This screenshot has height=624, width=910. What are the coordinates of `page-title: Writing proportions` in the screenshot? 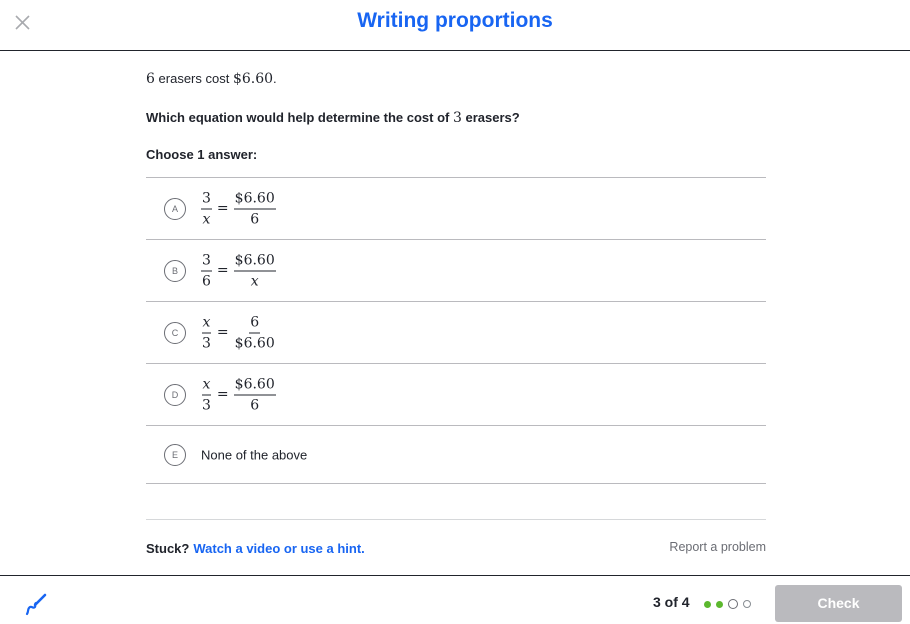 It's located at (455, 20).